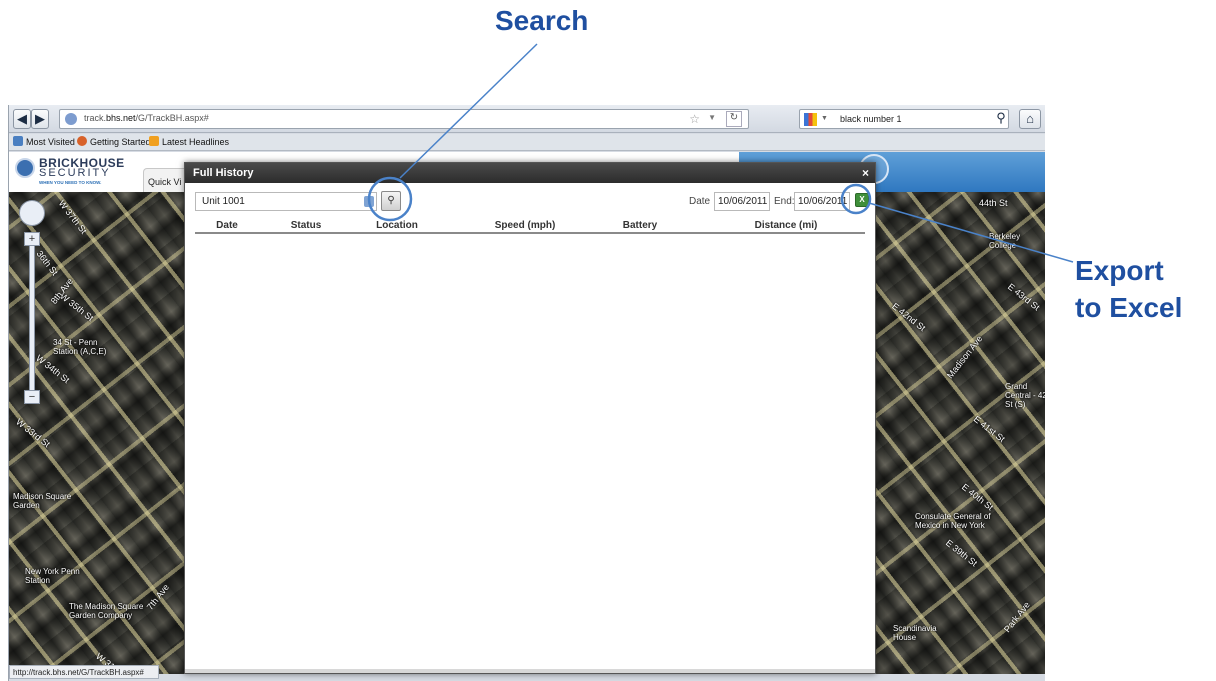 This screenshot has height=681, width=1216. What do you see at coordinates (1030, 119) in the screenshot?
I see `home-icon: ⌂` at bounding box center [1030, 119].